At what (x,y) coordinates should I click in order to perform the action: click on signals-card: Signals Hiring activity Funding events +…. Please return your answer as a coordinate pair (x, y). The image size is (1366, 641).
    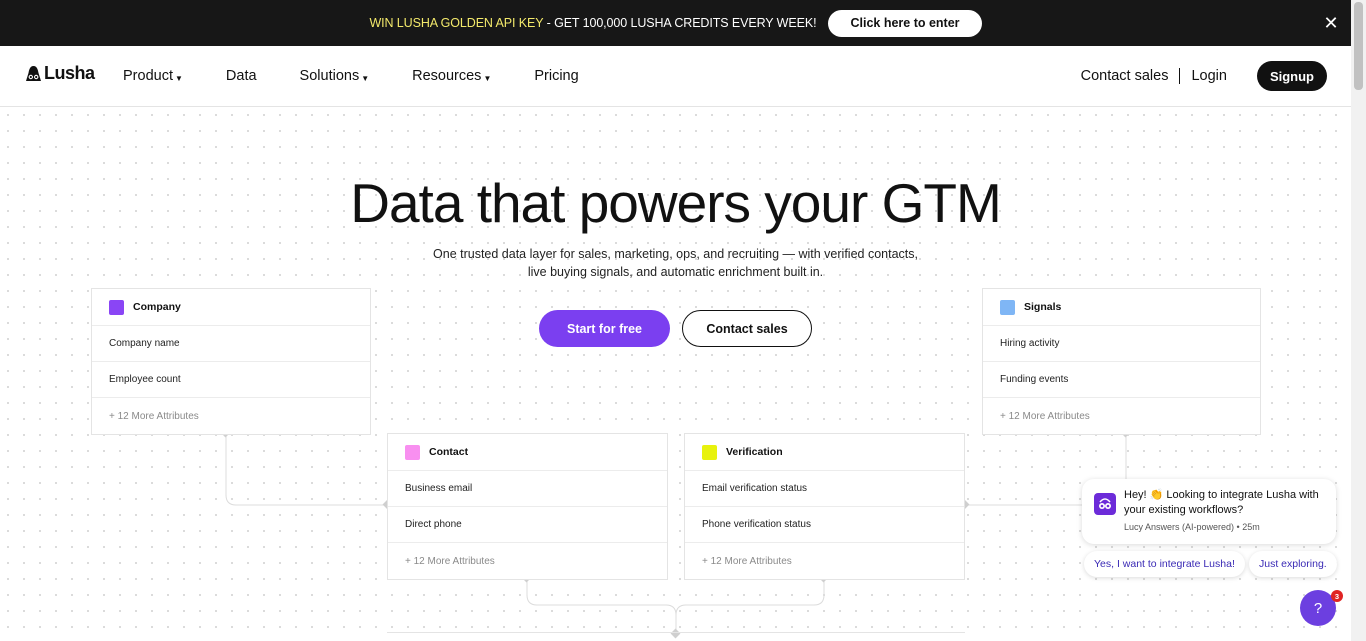
    Looking at the image, I should click on (1121, 361).